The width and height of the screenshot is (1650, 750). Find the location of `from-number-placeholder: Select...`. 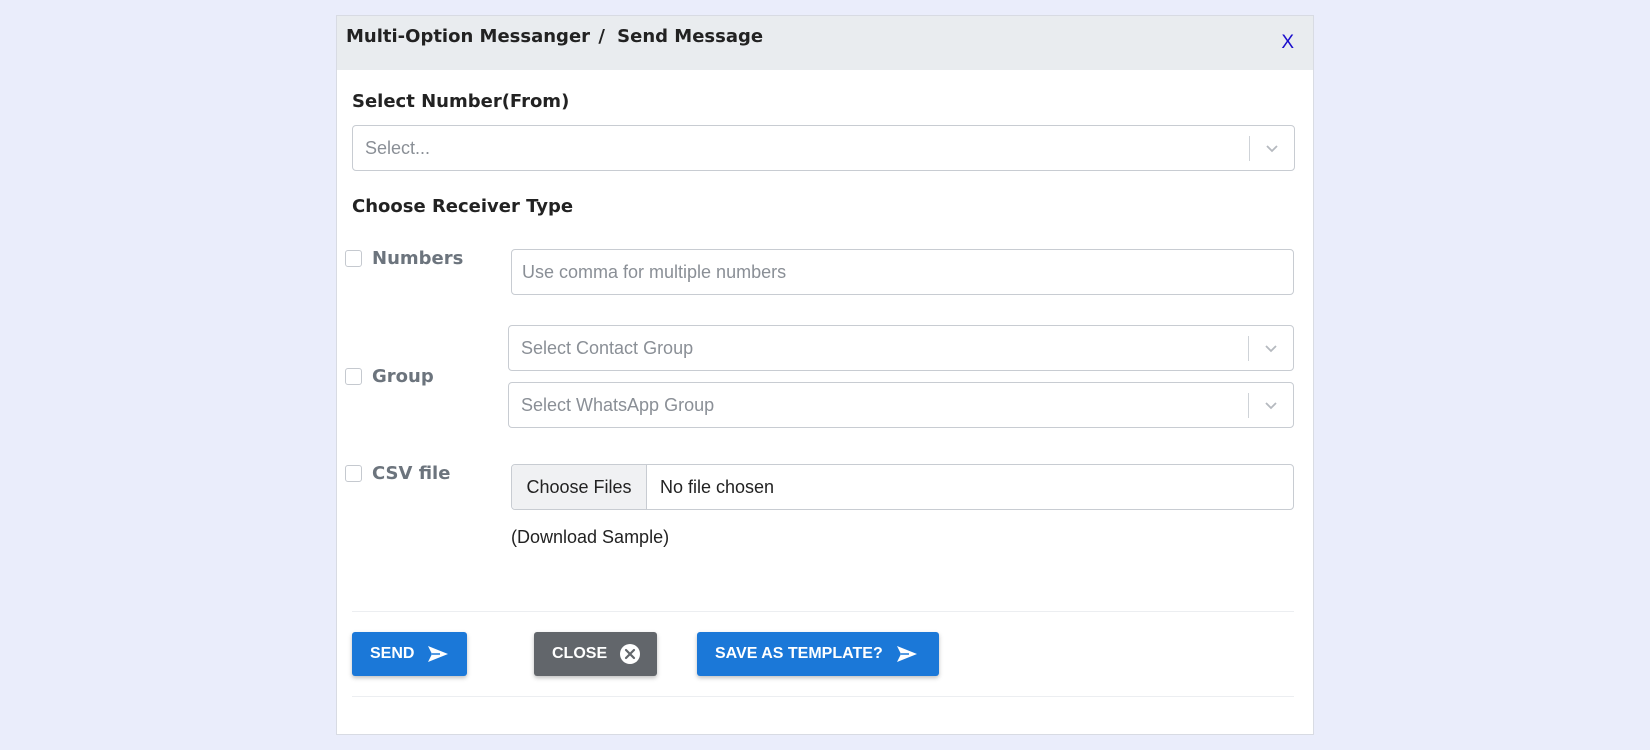

from-number-placeholder: Select... is located at coordinates (398, 148).